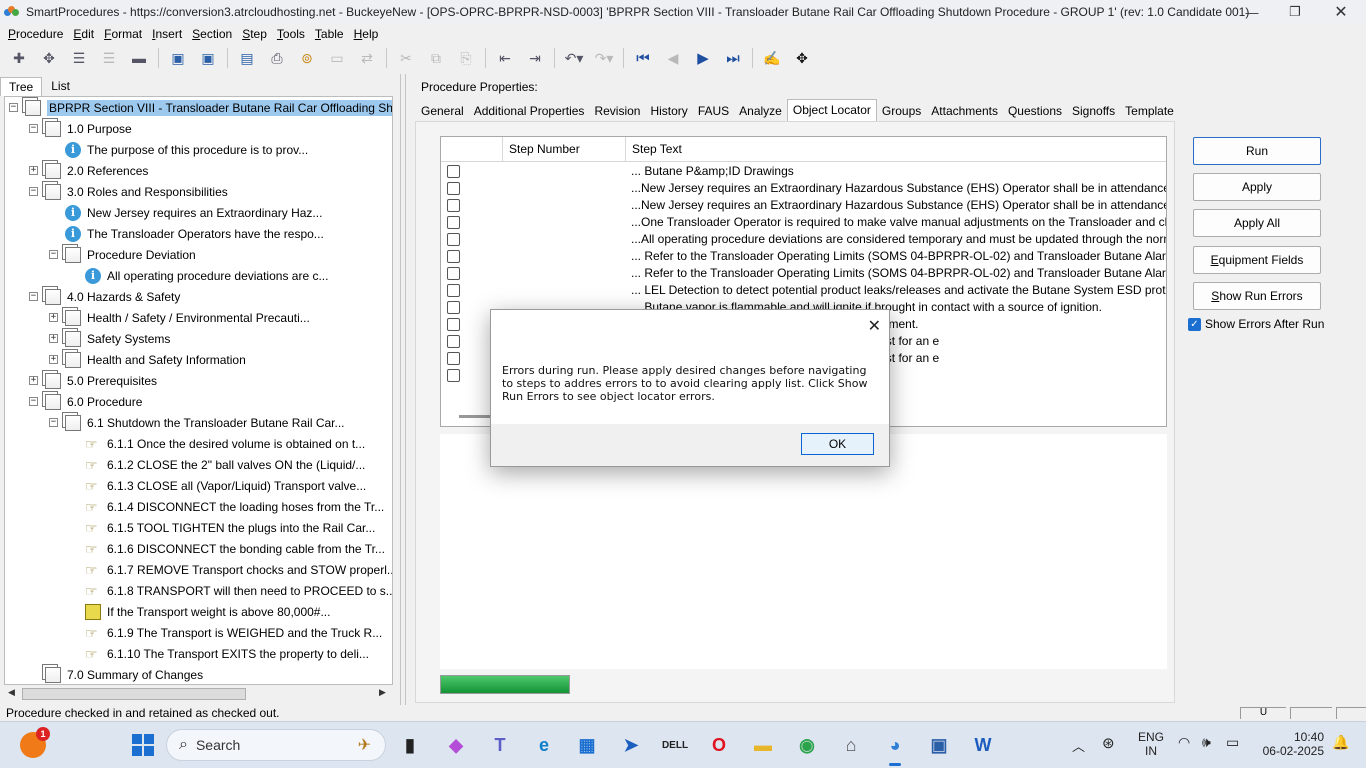 The height and width of the screenshot is (768, 1366). I want to click on apply-button: Apply, so click(1257, 187).